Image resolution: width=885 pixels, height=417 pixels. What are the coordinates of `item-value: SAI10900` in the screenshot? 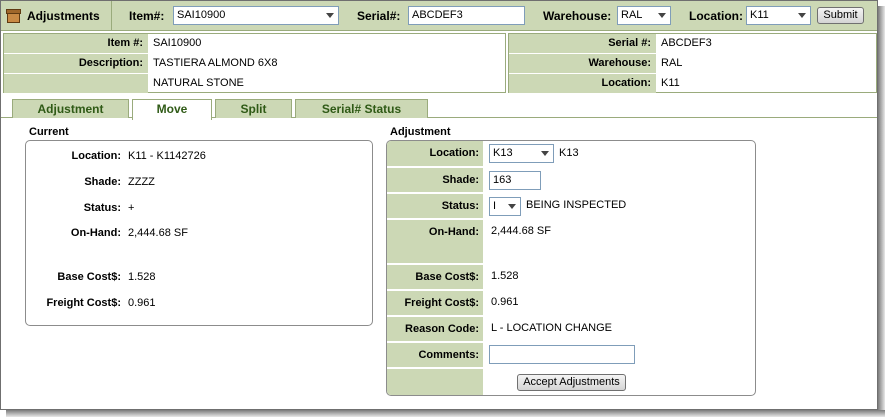 It's located at (177, 43).